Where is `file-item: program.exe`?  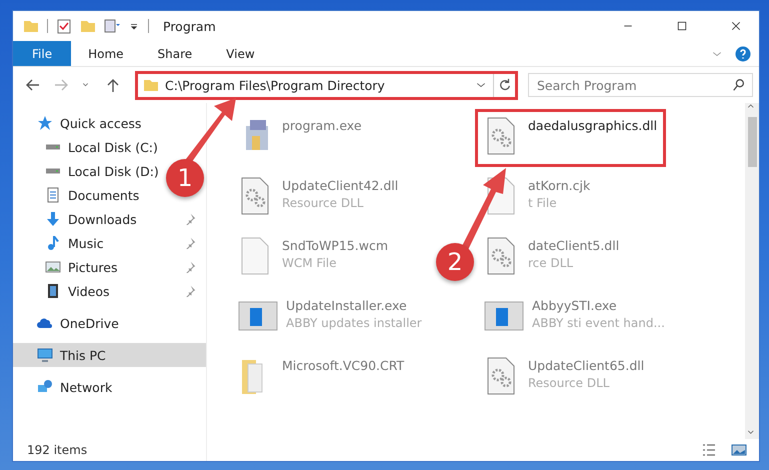 file-item: program.exe is located at coordinates (300, 135).